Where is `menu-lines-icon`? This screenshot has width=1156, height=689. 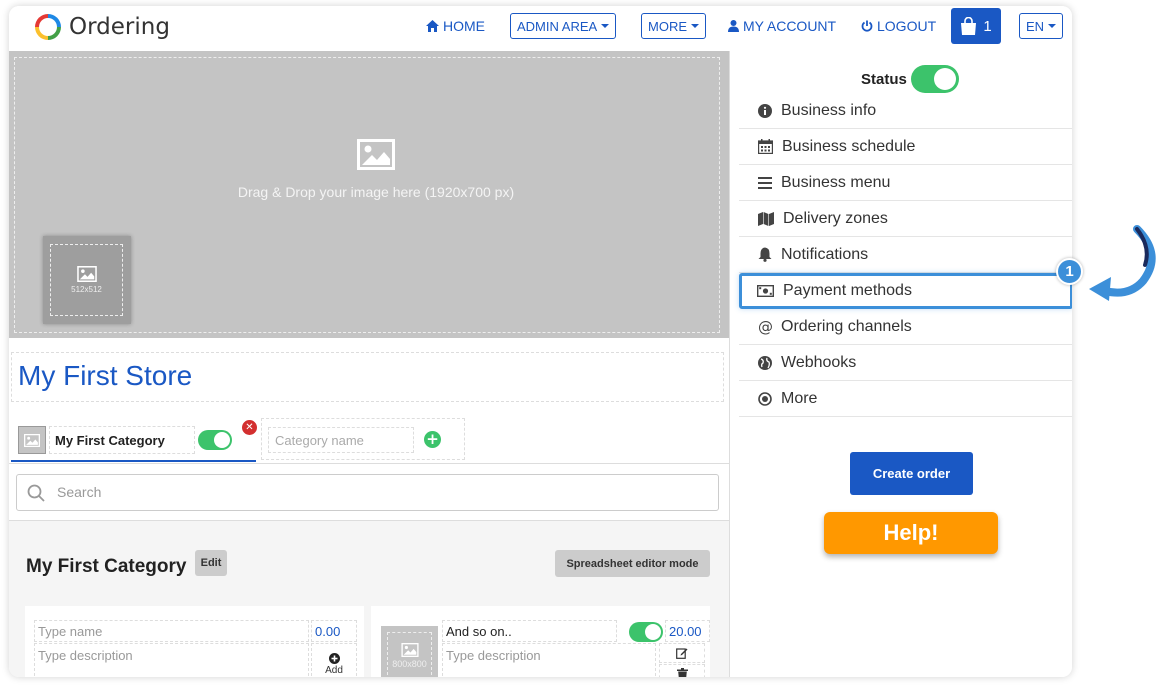
menu-lines-icon is located at coordinates (765, 182).